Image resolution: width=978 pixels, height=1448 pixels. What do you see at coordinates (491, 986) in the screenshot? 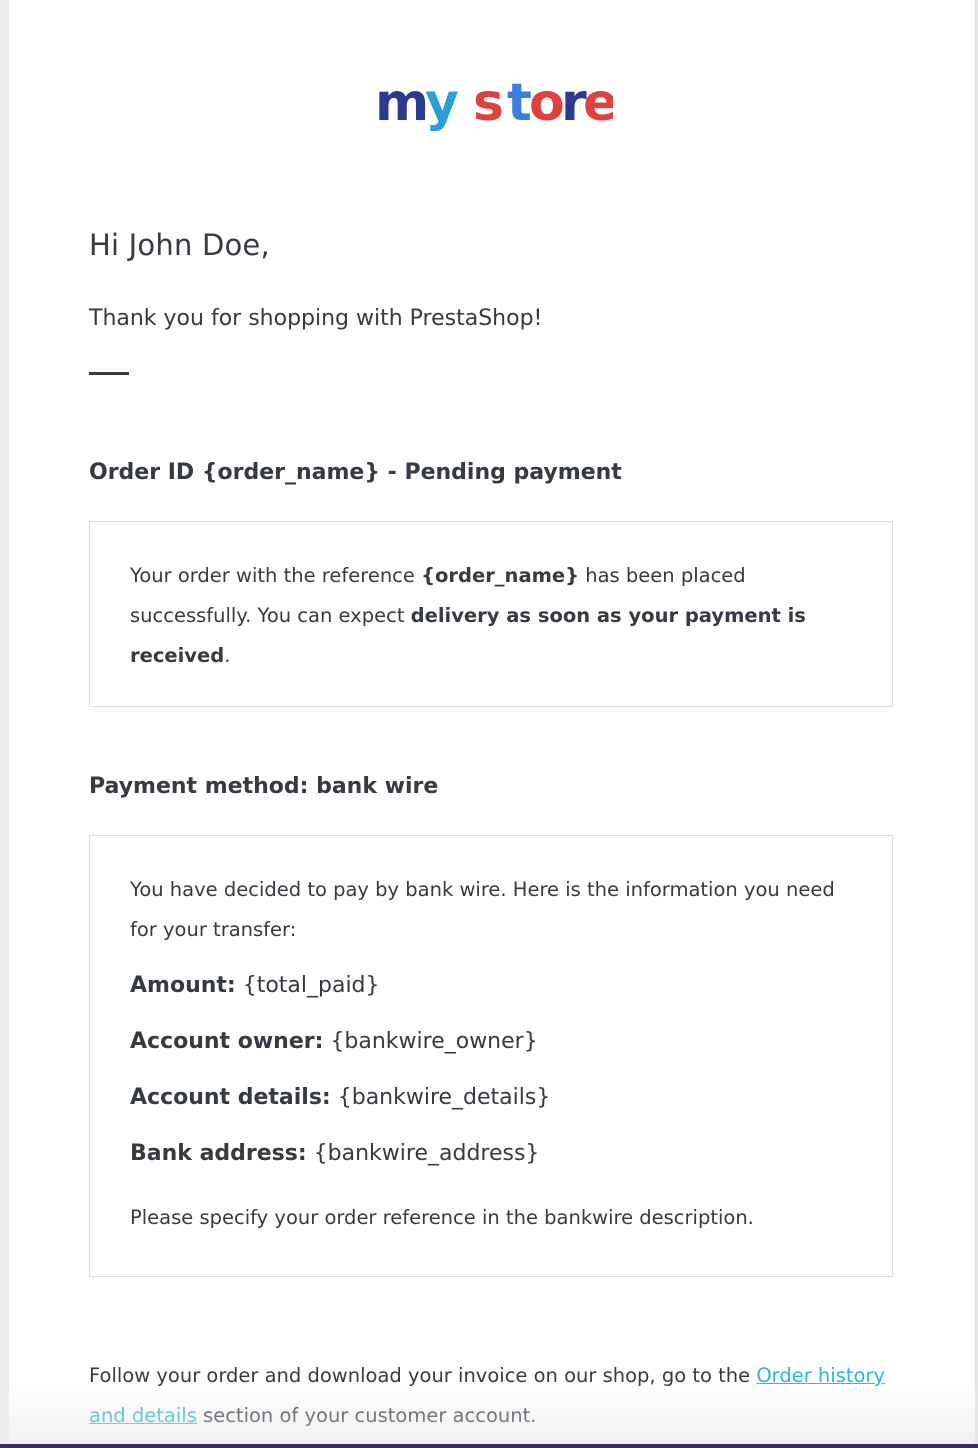
I see `payment-amount: Amount: {total_paid}` at bounding box center [491, 986].